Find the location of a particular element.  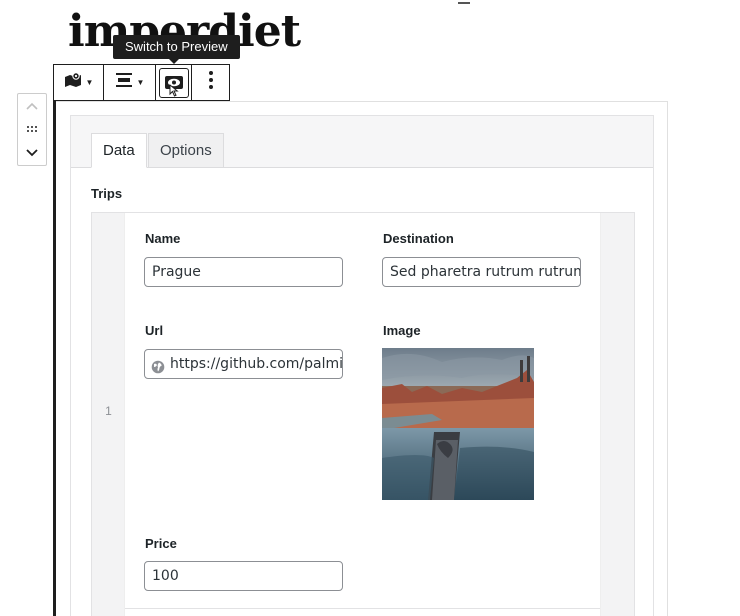

url-label: Url is located at coordinates (154, 330).